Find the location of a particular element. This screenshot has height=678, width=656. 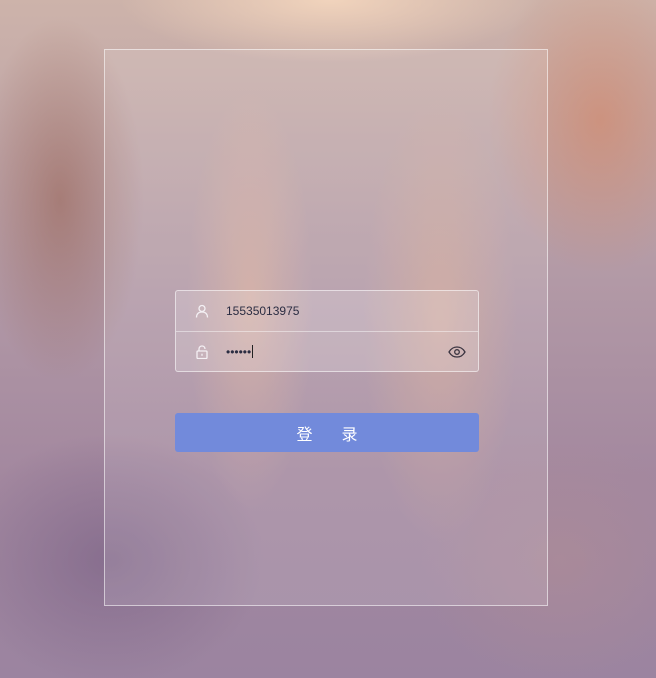

password-row: •••••• is located at coordinates (327, 351).